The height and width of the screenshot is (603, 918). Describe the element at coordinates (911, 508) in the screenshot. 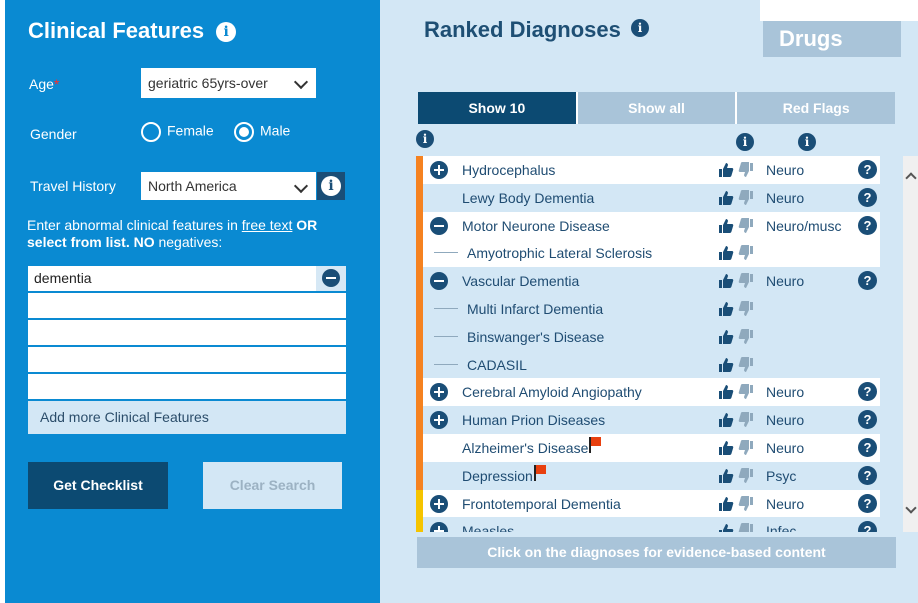

I see `scroll-down-icon` at that location.